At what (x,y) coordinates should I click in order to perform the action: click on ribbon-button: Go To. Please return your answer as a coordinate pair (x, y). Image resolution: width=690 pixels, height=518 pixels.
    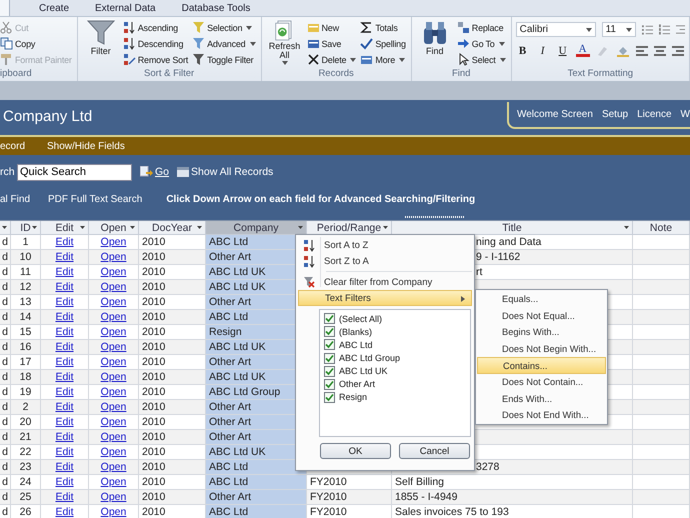
    Looking at the image, I should click on (481, 43).